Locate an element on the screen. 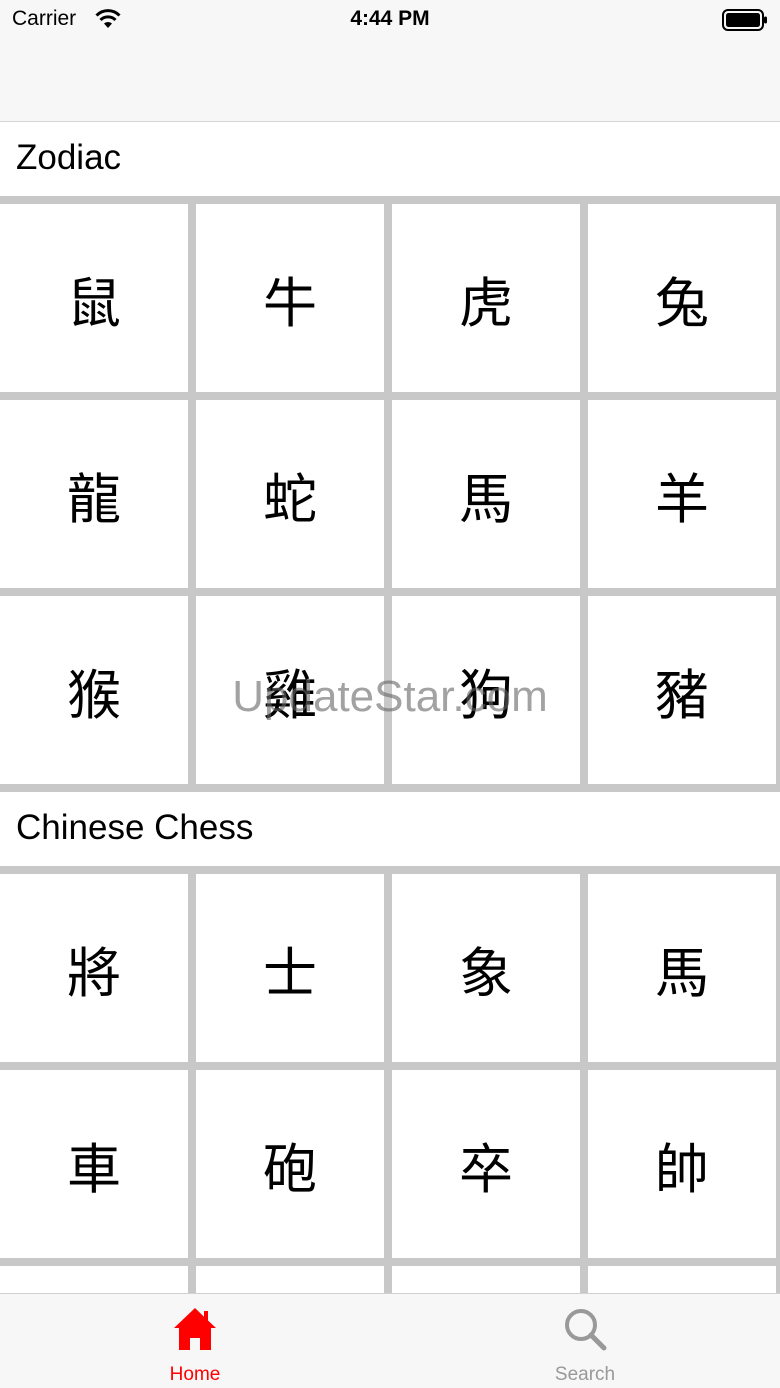 The height and width of the screenshot is (1388, 780). section-header: Zodiac is located at coordinates (390, 159).